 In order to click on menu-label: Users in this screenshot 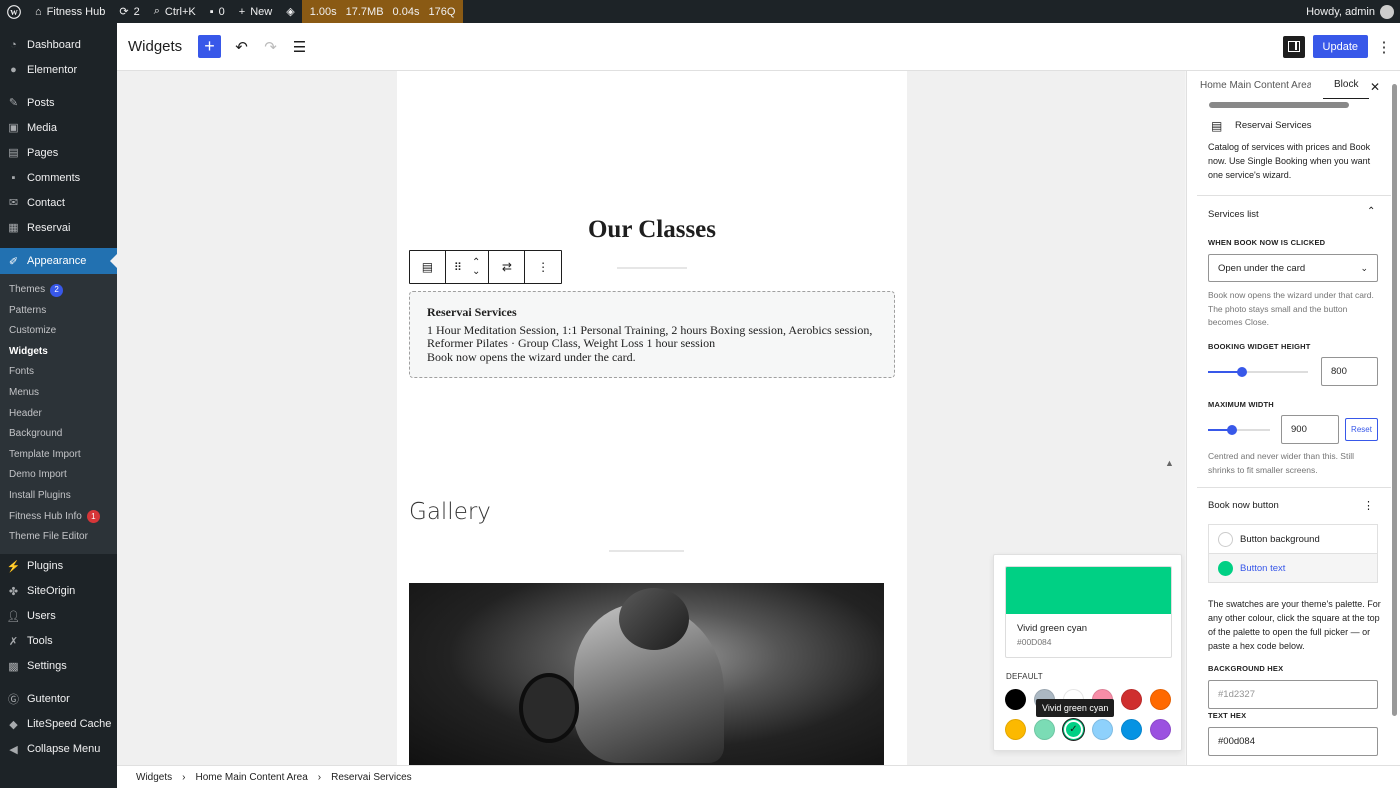, I will do `click(41, 616)`.